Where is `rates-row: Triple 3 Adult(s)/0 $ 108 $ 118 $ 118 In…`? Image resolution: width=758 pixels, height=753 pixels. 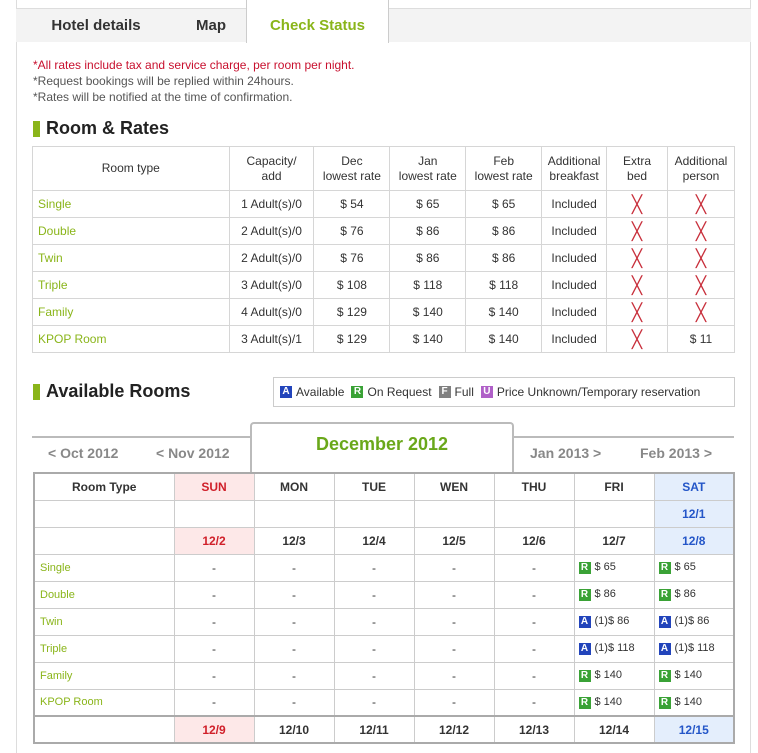 rates-row: Triple 3 Adult(s)/0 $ 108 $ 118 $ 118 In… is located at coordinates (384, 285).